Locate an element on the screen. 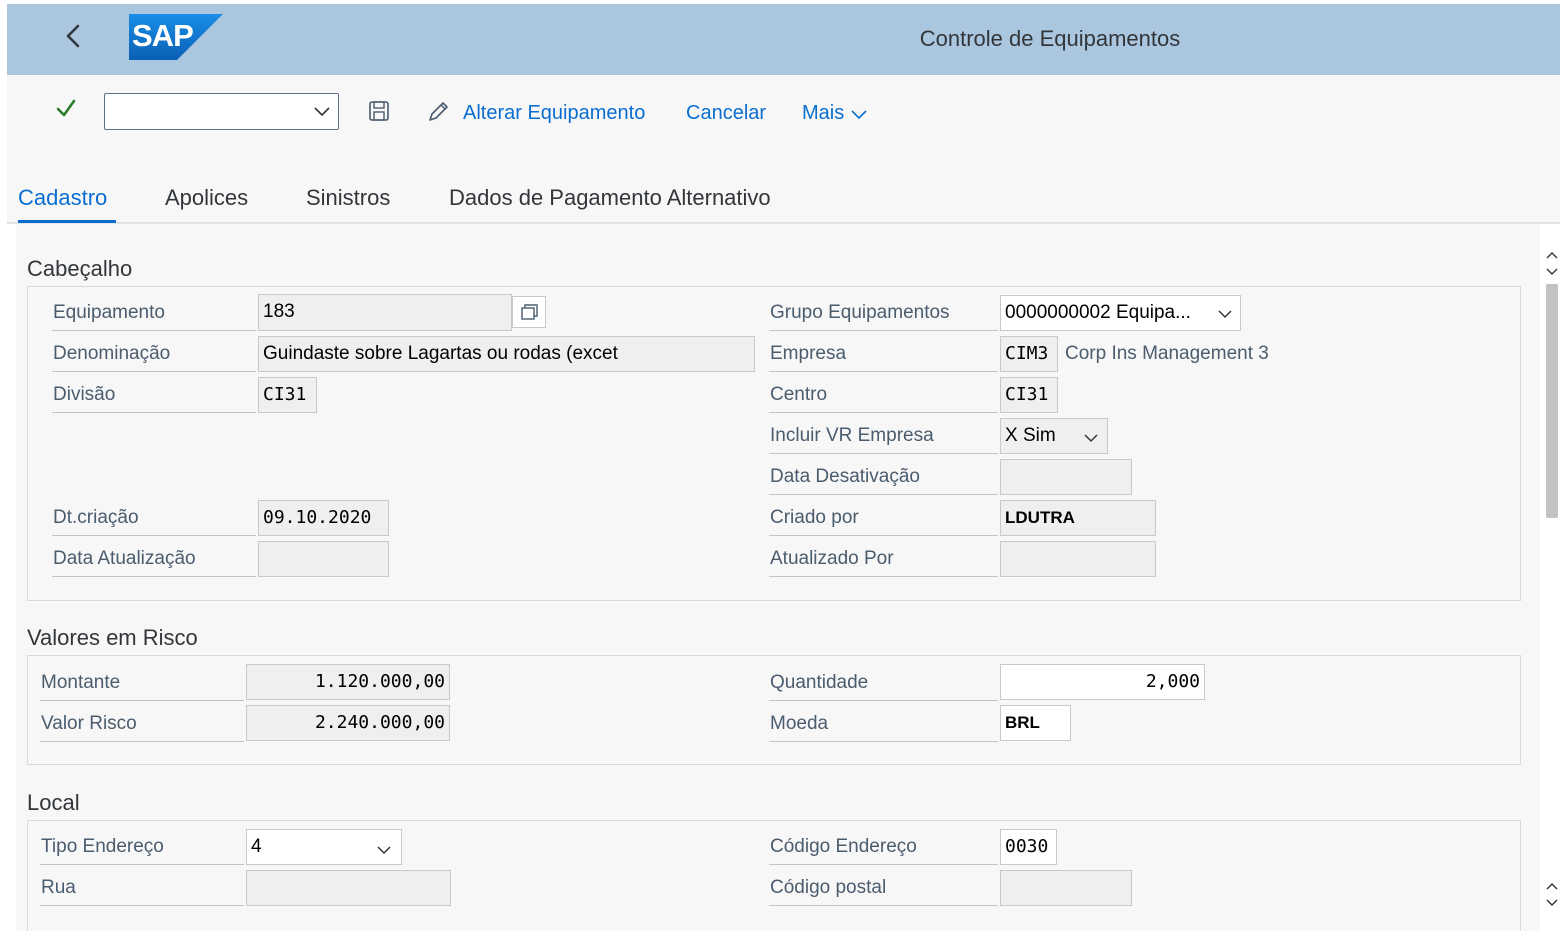  label-denominacao: Denominação is located at coordinates (154, 354).